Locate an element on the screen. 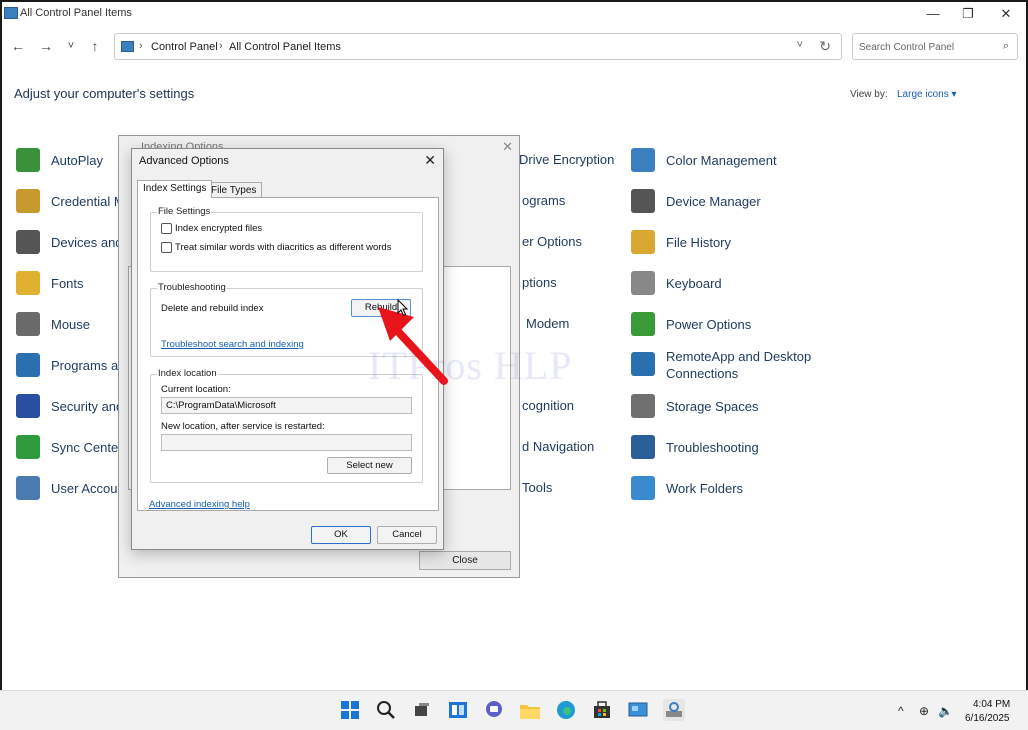  mouse-icon is located at coordinates (28, 324).